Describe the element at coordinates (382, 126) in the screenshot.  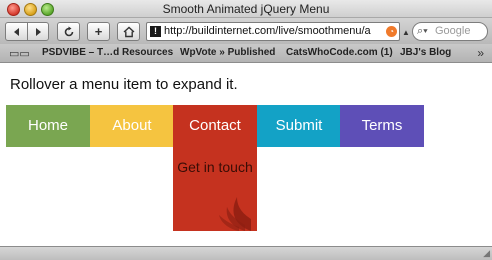
I see `menu-item-terms: Terms` at that location.